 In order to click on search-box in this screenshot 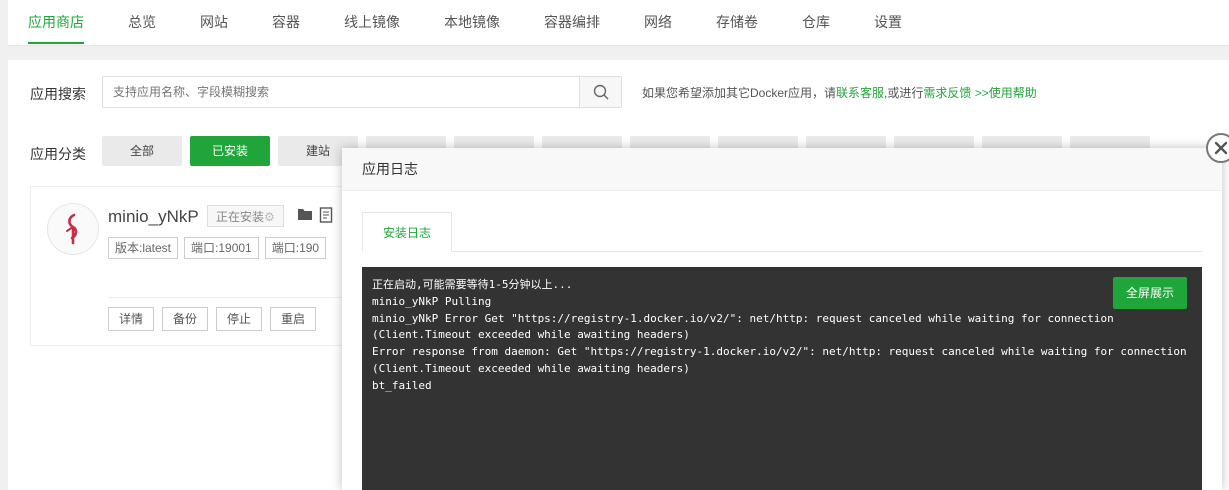, I will do `click(362, 92)`.